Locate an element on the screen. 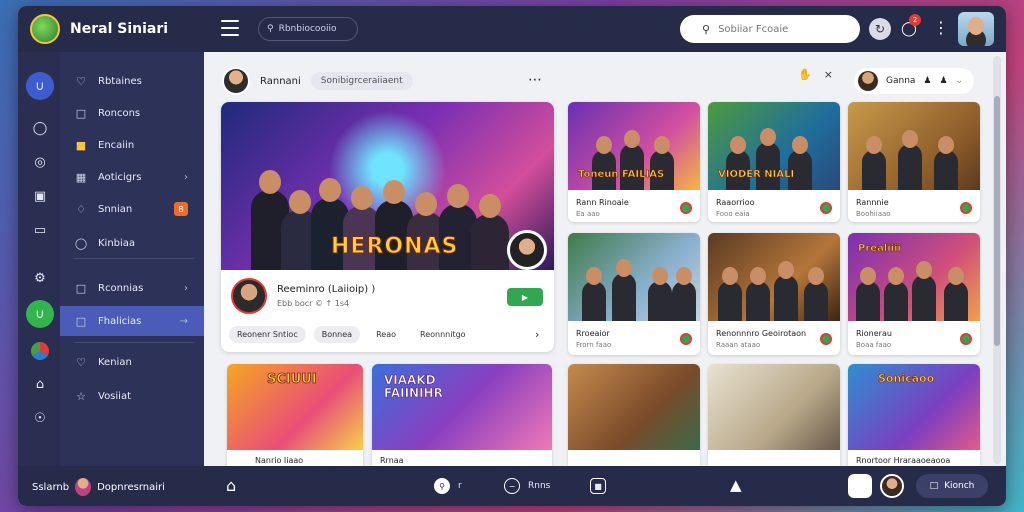 This screenshot has width=1024, height=512. video-thumbnail: Sonicaoo is located at coordinates (914, 407).